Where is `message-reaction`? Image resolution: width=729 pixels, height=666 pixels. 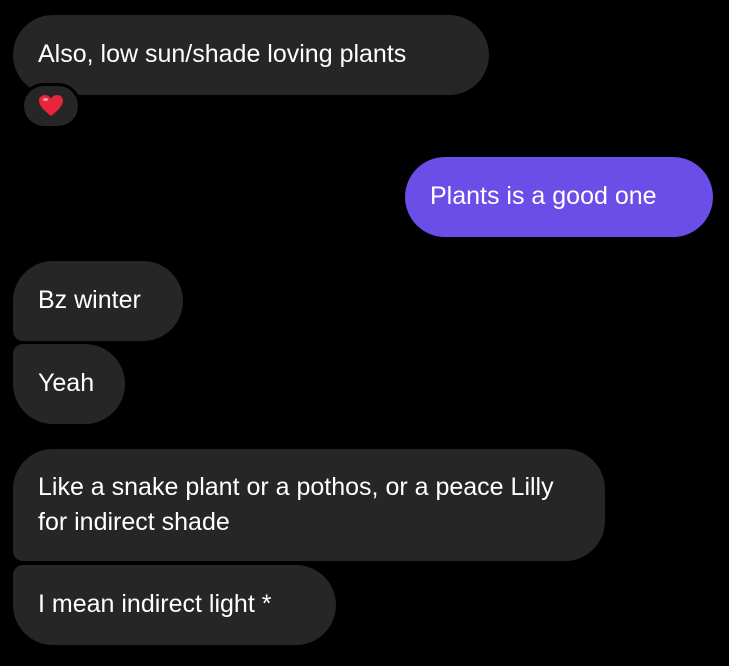 message-reaction is located at coordinates (51, 106).